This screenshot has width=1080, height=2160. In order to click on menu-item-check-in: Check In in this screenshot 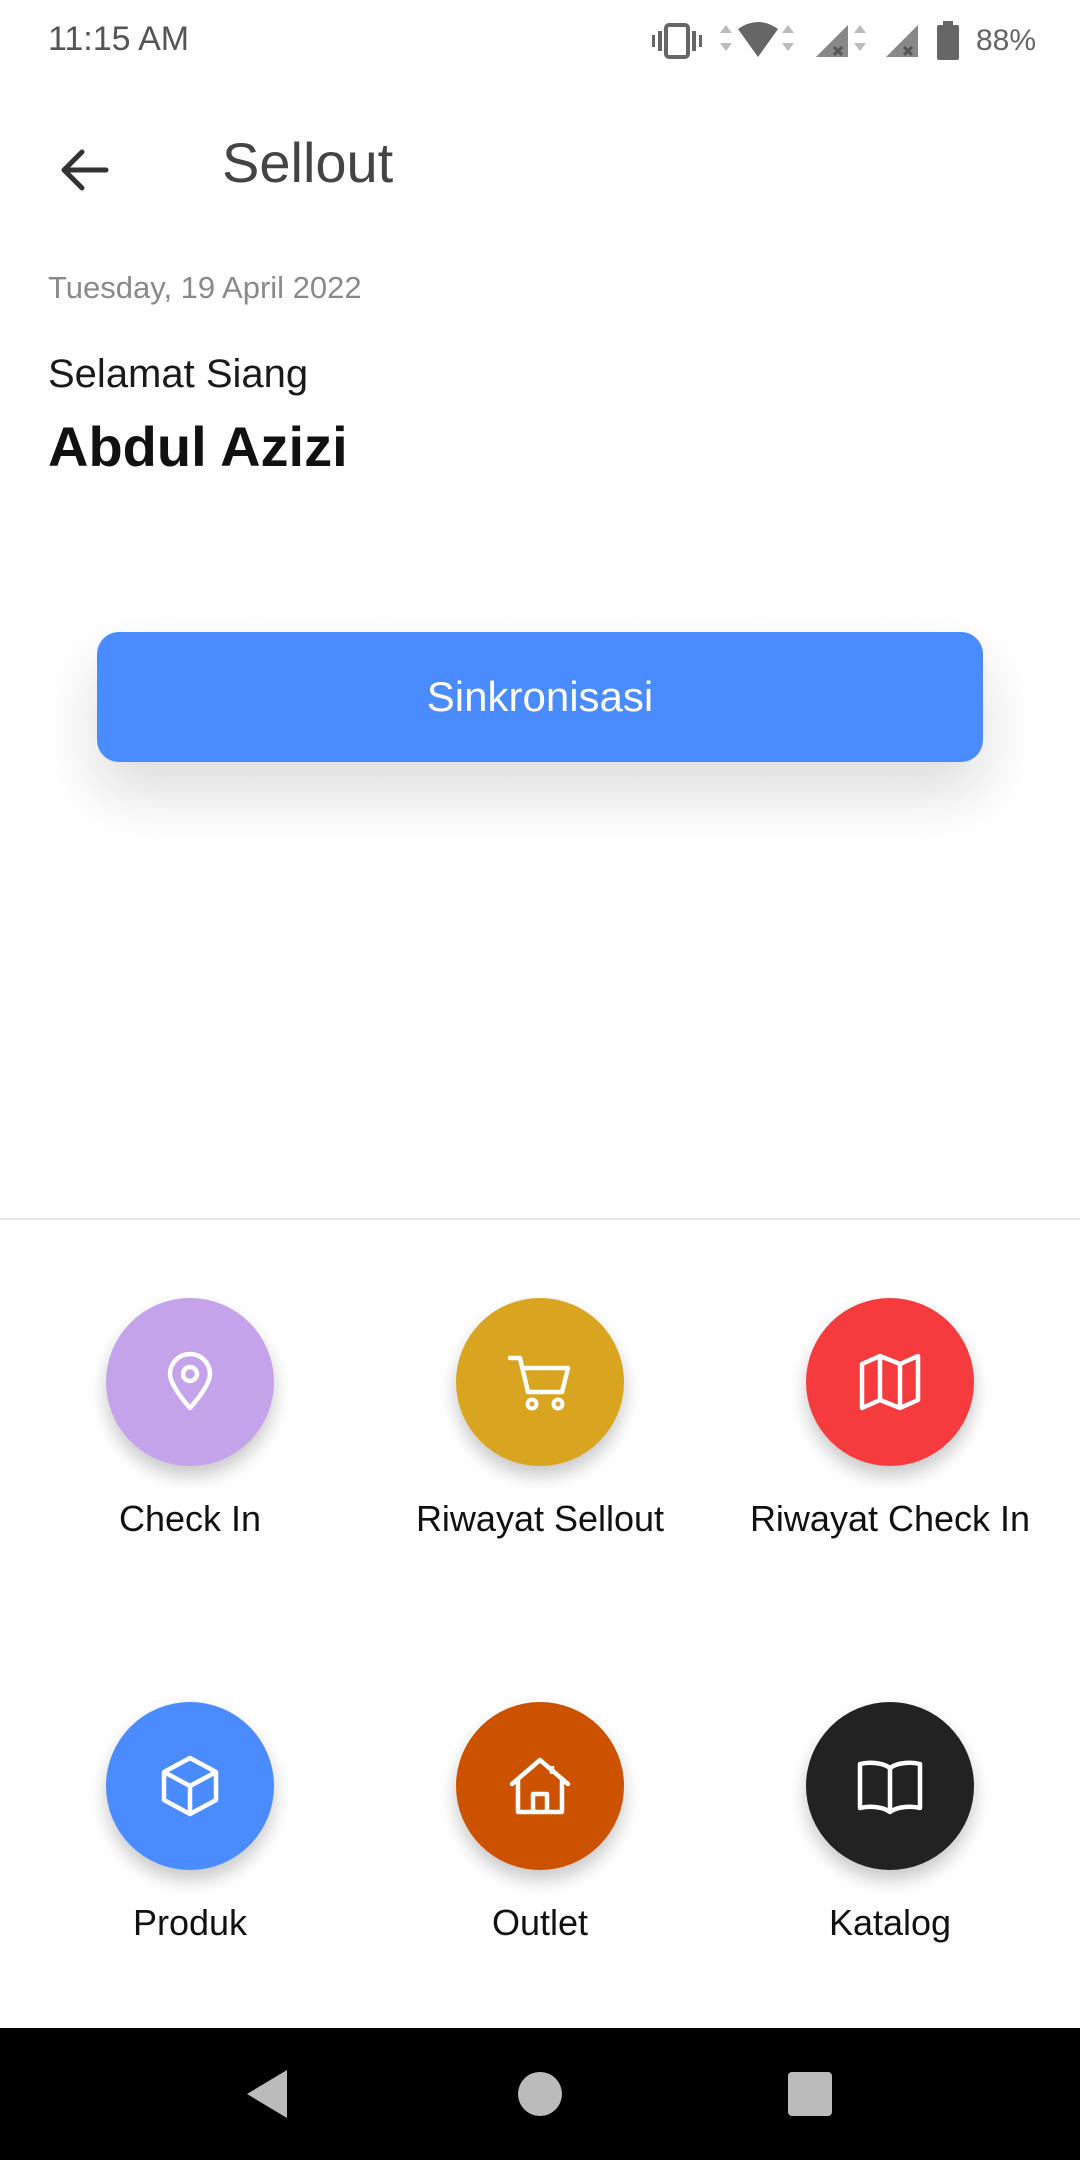, I will do `click(190, 1448)`.